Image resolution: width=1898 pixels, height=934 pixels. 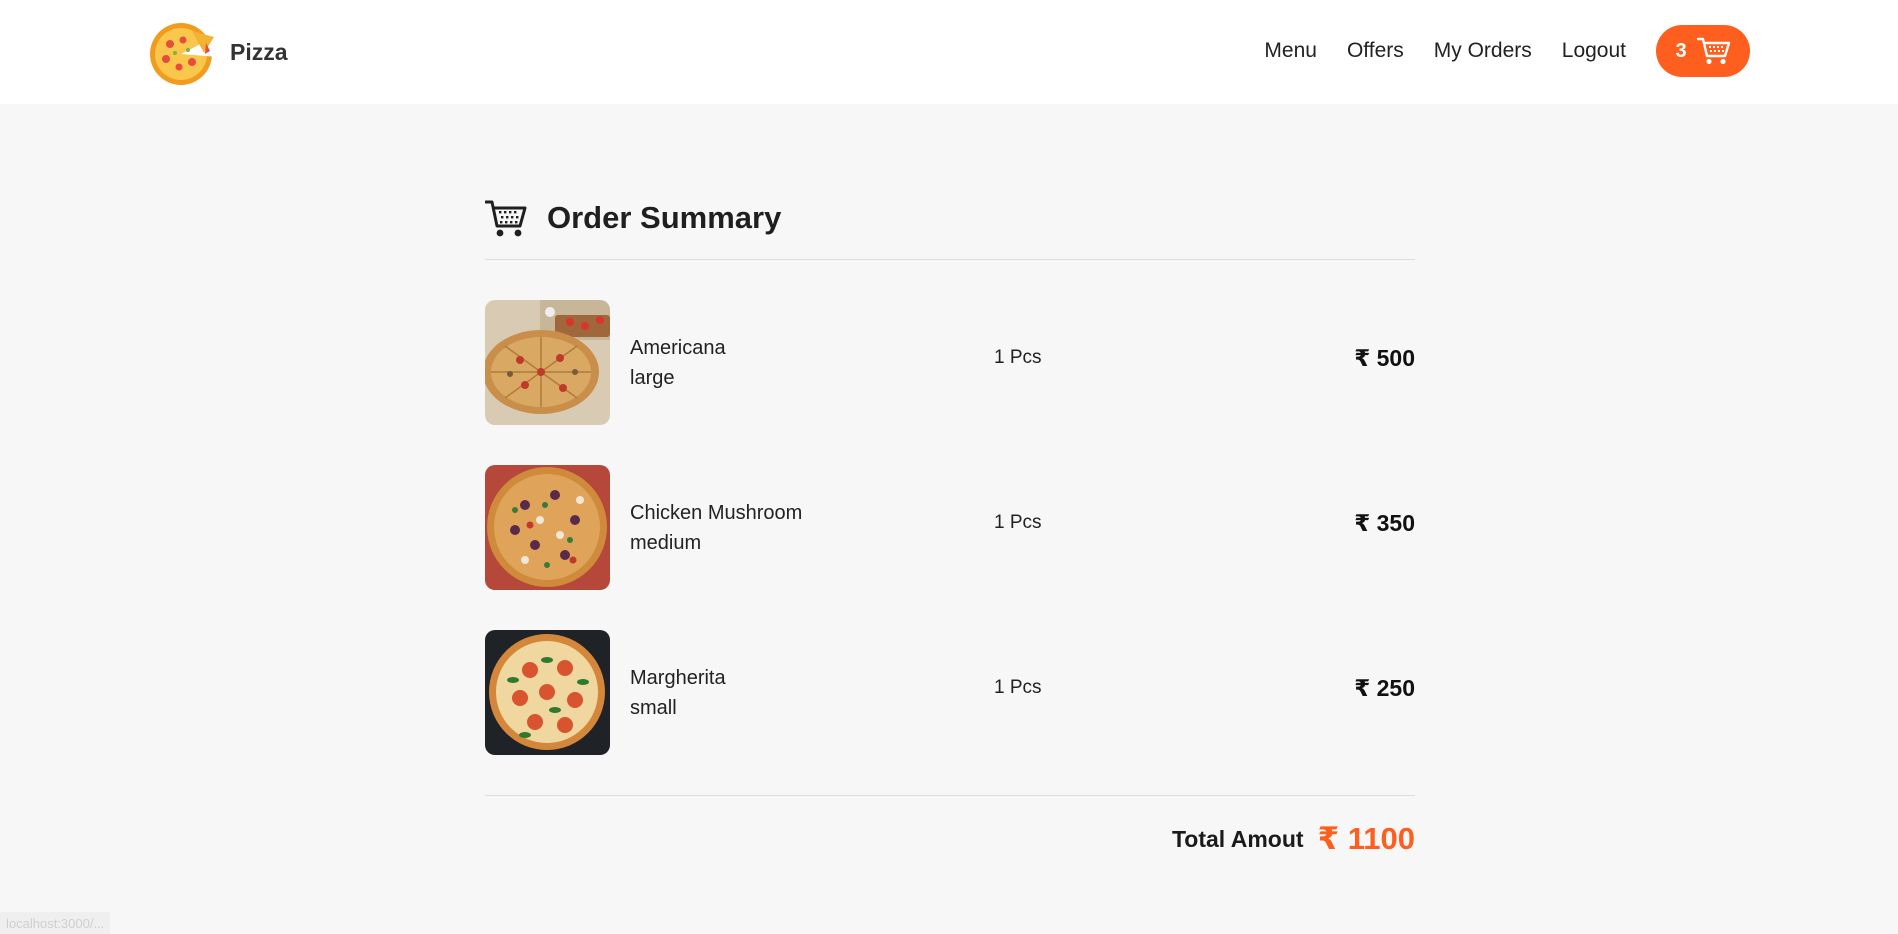 I want to click on total-row: Total Amout ₹ 1100, so click(x=950, y=839).